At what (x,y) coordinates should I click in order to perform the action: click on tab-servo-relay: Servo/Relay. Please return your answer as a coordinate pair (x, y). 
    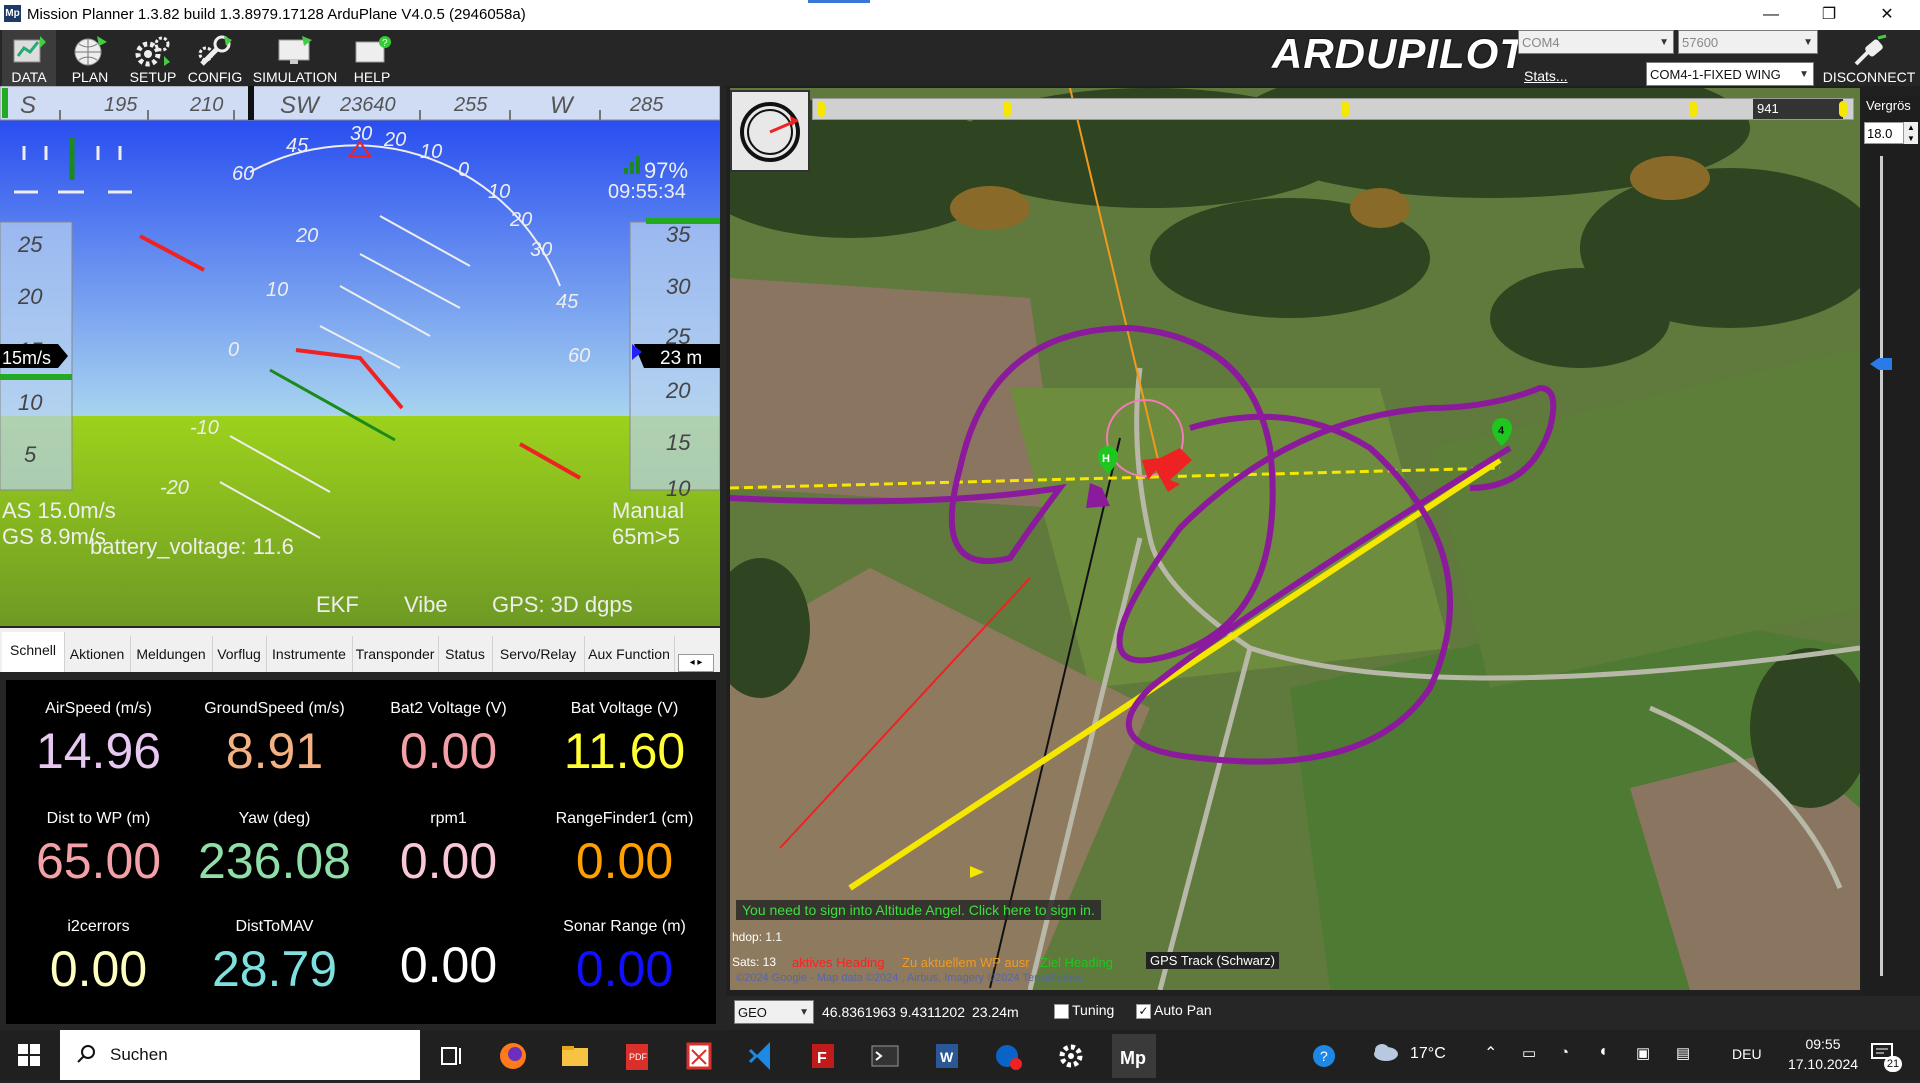
    Looking at the image, I should click on (538, 654).